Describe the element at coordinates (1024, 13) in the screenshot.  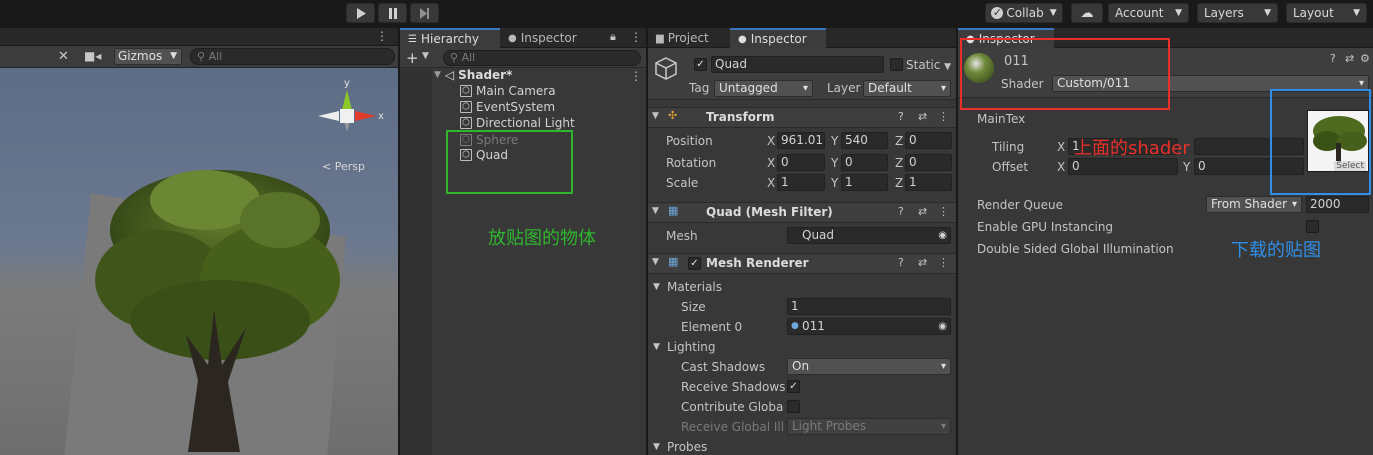
I see `collab-button: ✓ Collab ▼` at that location.